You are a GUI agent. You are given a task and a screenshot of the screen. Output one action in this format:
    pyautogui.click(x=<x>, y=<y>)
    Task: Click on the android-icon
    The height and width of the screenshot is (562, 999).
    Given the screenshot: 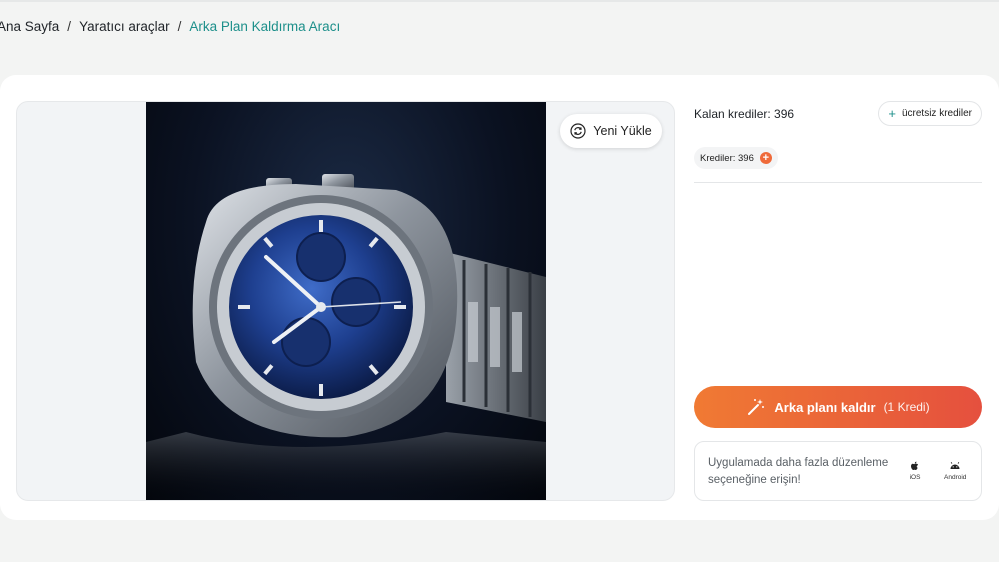 What is the action you would take?
    pyautogui.click(x=955, y=466)
    